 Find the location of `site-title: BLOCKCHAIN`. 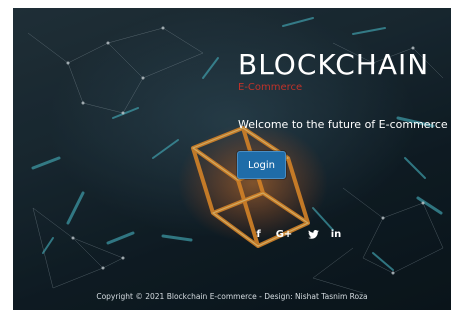

site-title: BLOCKCHAIN is located at coordinates (334, 64).